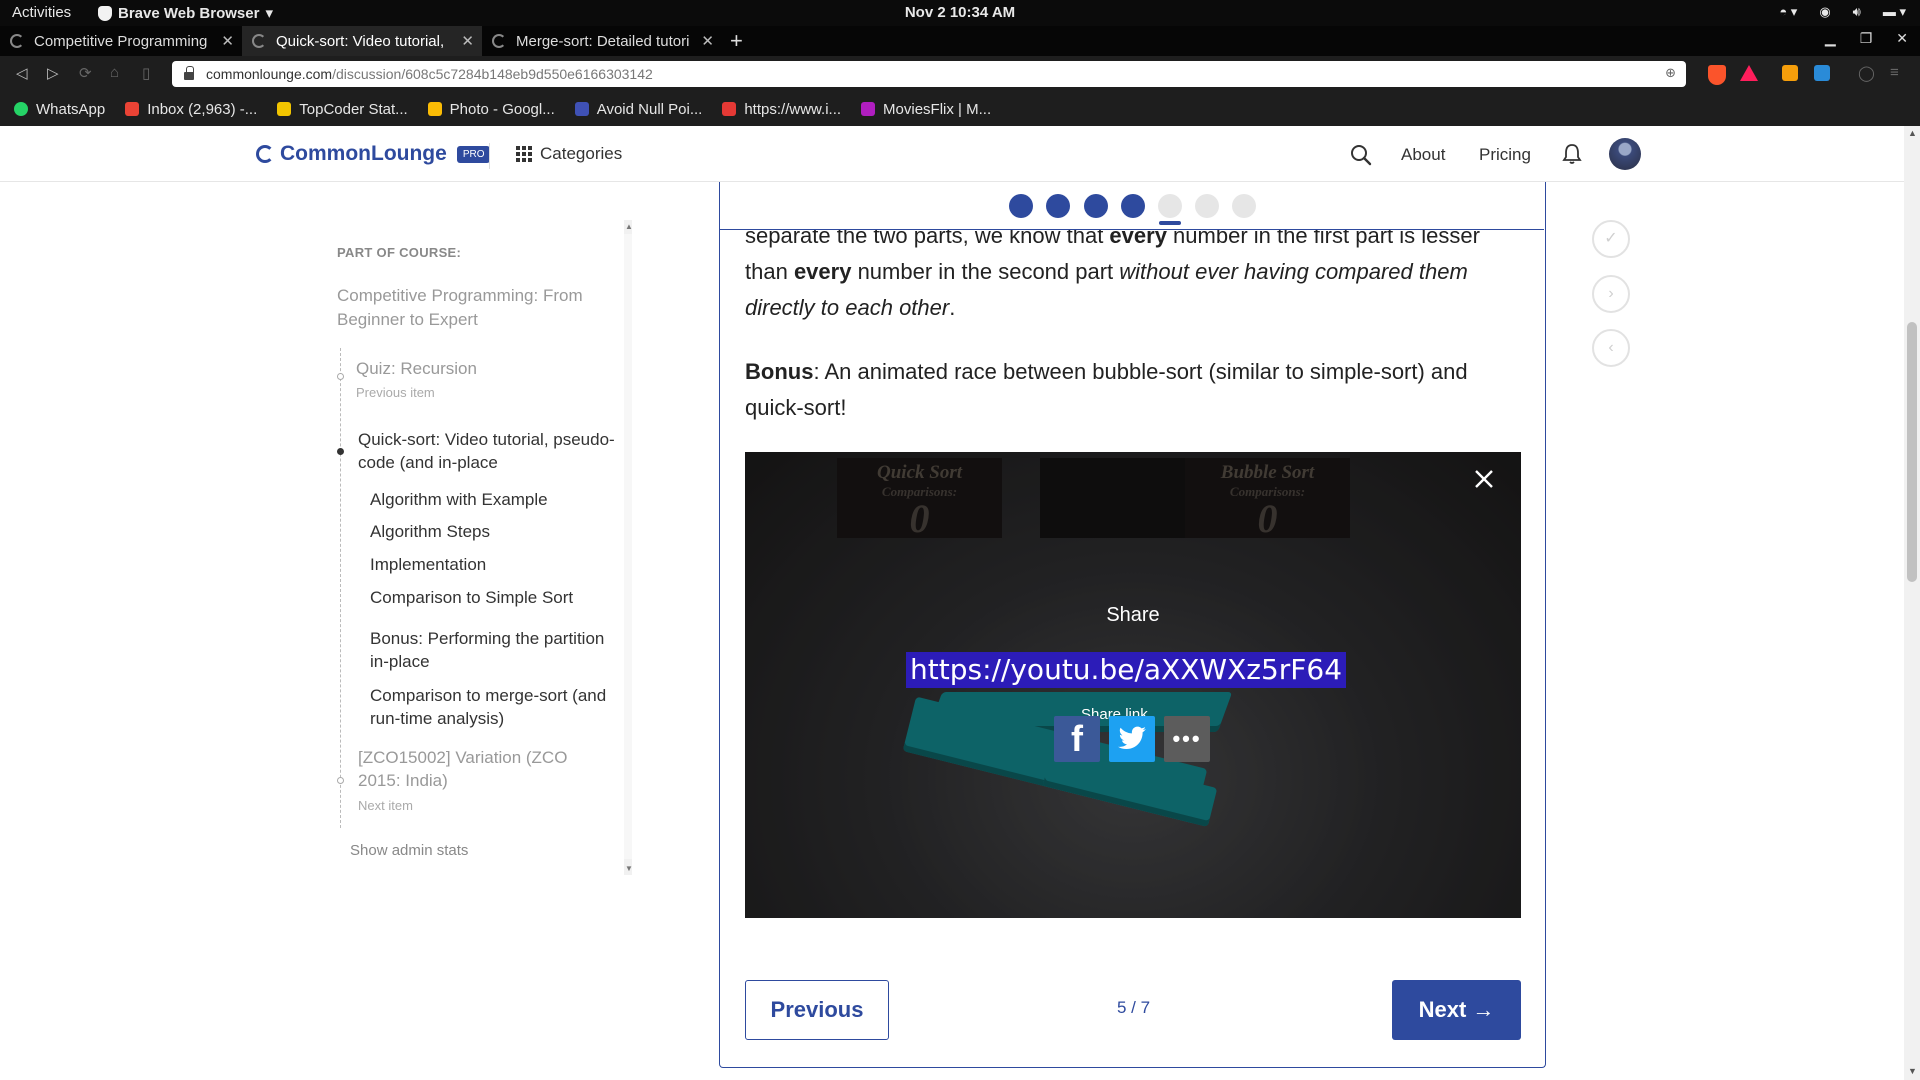  What do you see at coordinates (1484, 479) in the screenshot?
I see `close-icon` at bounding box center [1484, 479].